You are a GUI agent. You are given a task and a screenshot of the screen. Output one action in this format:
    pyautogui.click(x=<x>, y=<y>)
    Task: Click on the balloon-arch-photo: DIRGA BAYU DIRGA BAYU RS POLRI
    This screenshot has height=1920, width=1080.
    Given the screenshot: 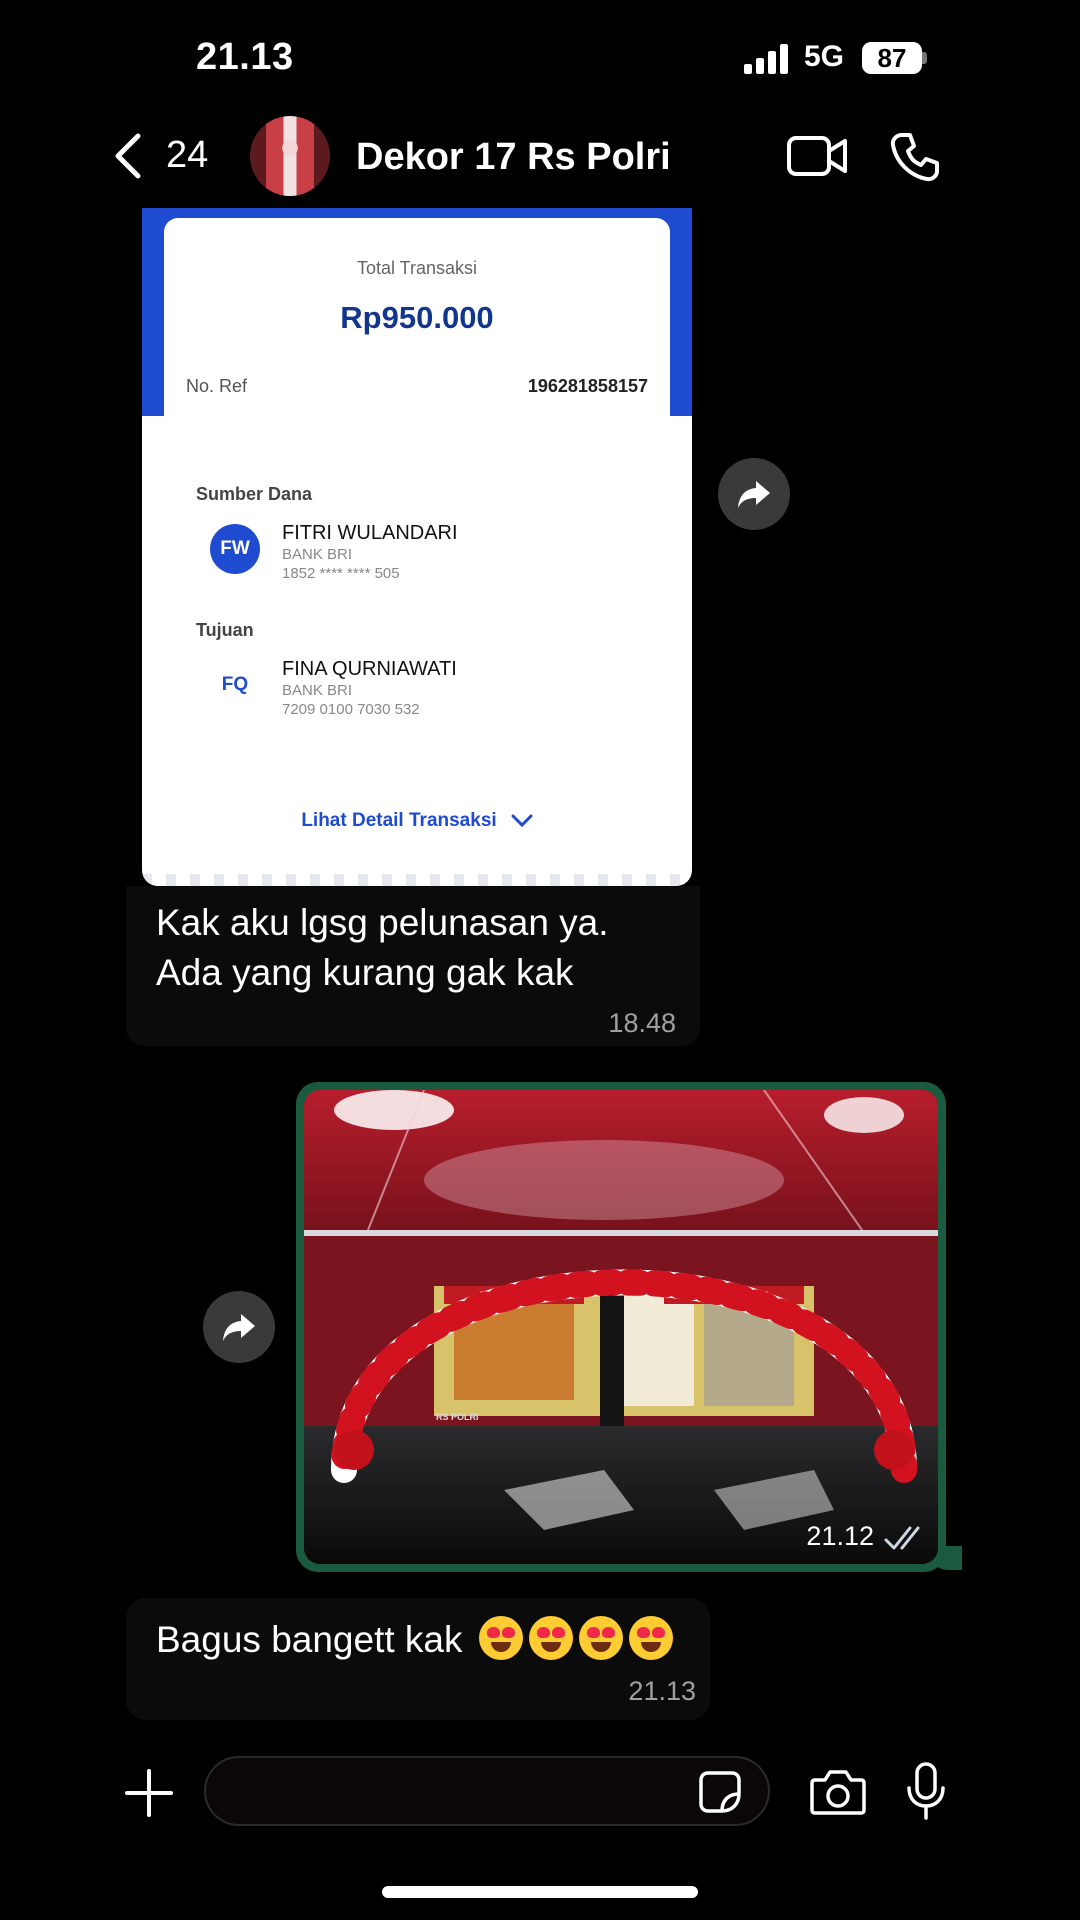 What is the action you would take?
    pyautogui.click(x=621, y=1327)
    